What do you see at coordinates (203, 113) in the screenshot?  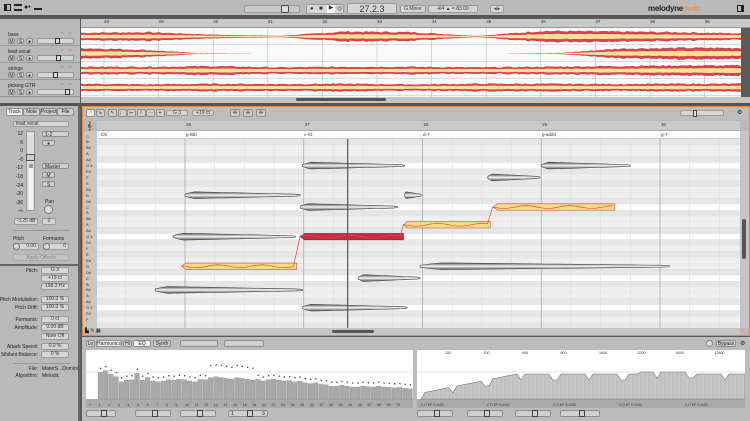 I see `note-cents-field: +19 ct` at bounding box center [203, 113].